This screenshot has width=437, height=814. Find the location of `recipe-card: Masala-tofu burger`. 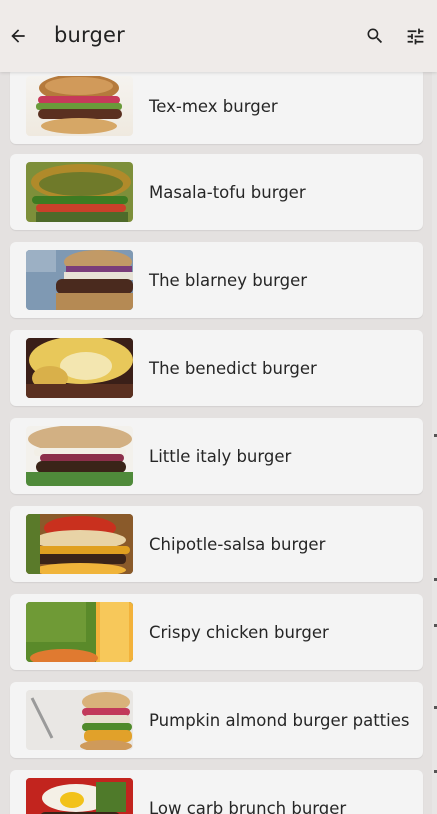

recipe-card: Masala-tofu burger is located at coordinates (216, 192).